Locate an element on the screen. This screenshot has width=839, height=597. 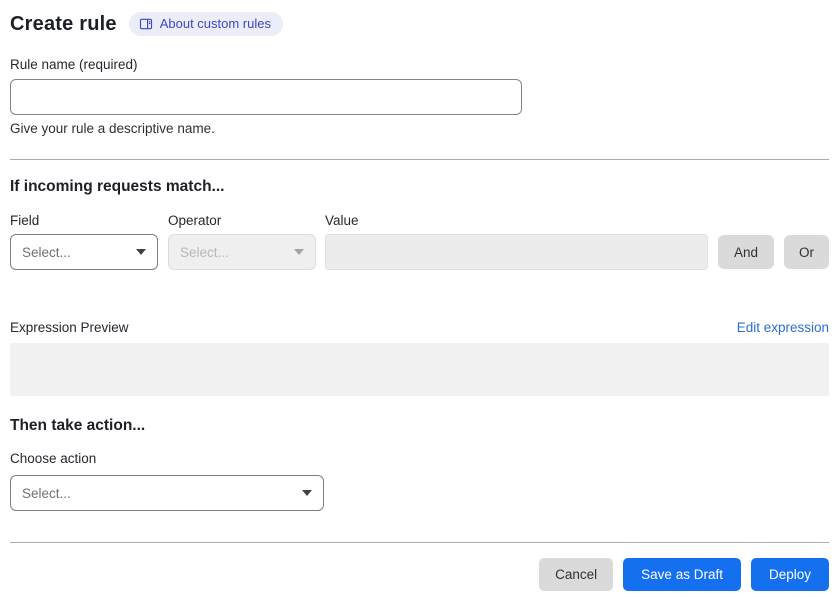
section-divider is located at coordinates (419, 159).